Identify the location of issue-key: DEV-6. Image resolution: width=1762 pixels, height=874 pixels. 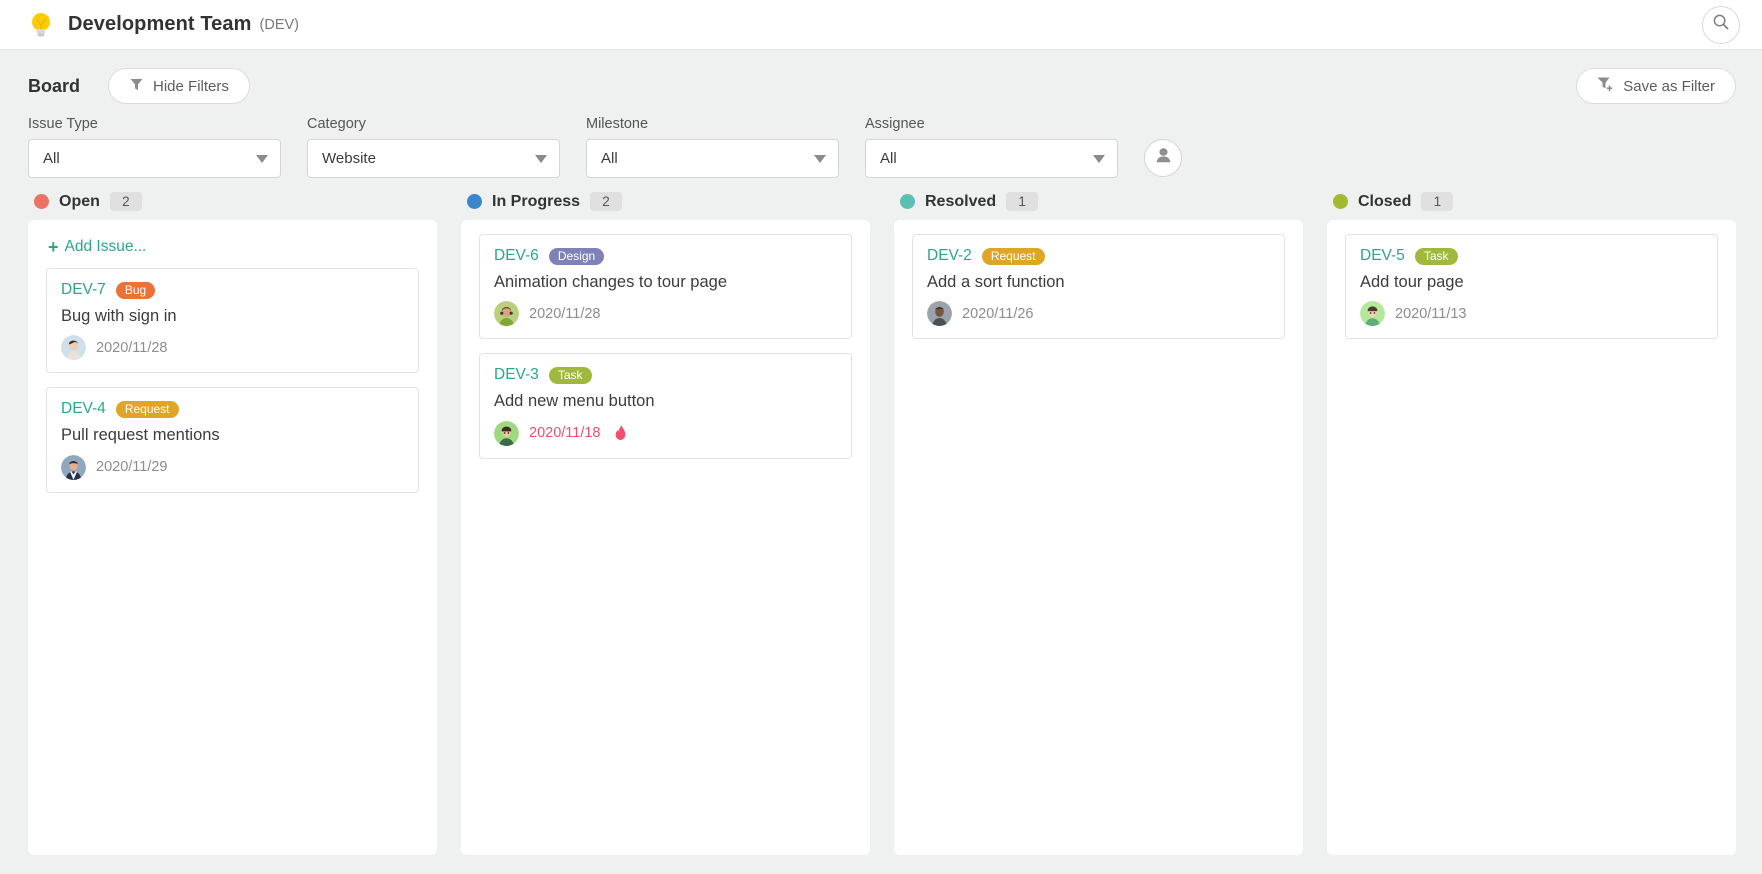
(516, 256).